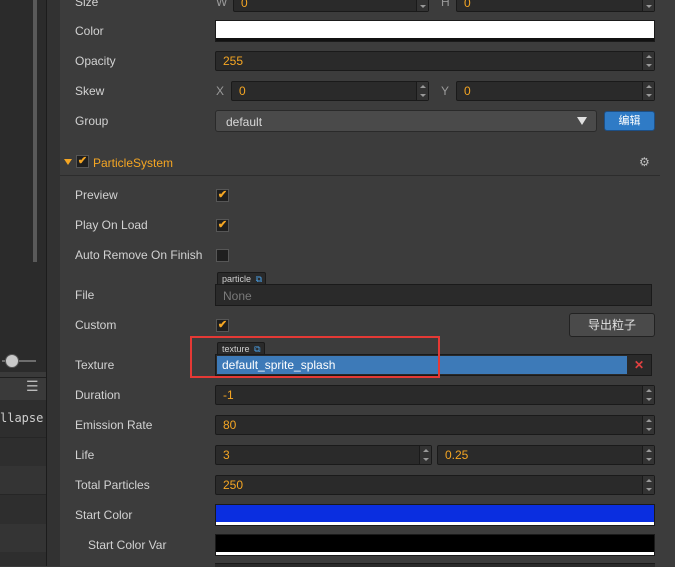  Describe the element at coordinates (435, 395) in the screenshot. I see `duration-input: -1` at that location.